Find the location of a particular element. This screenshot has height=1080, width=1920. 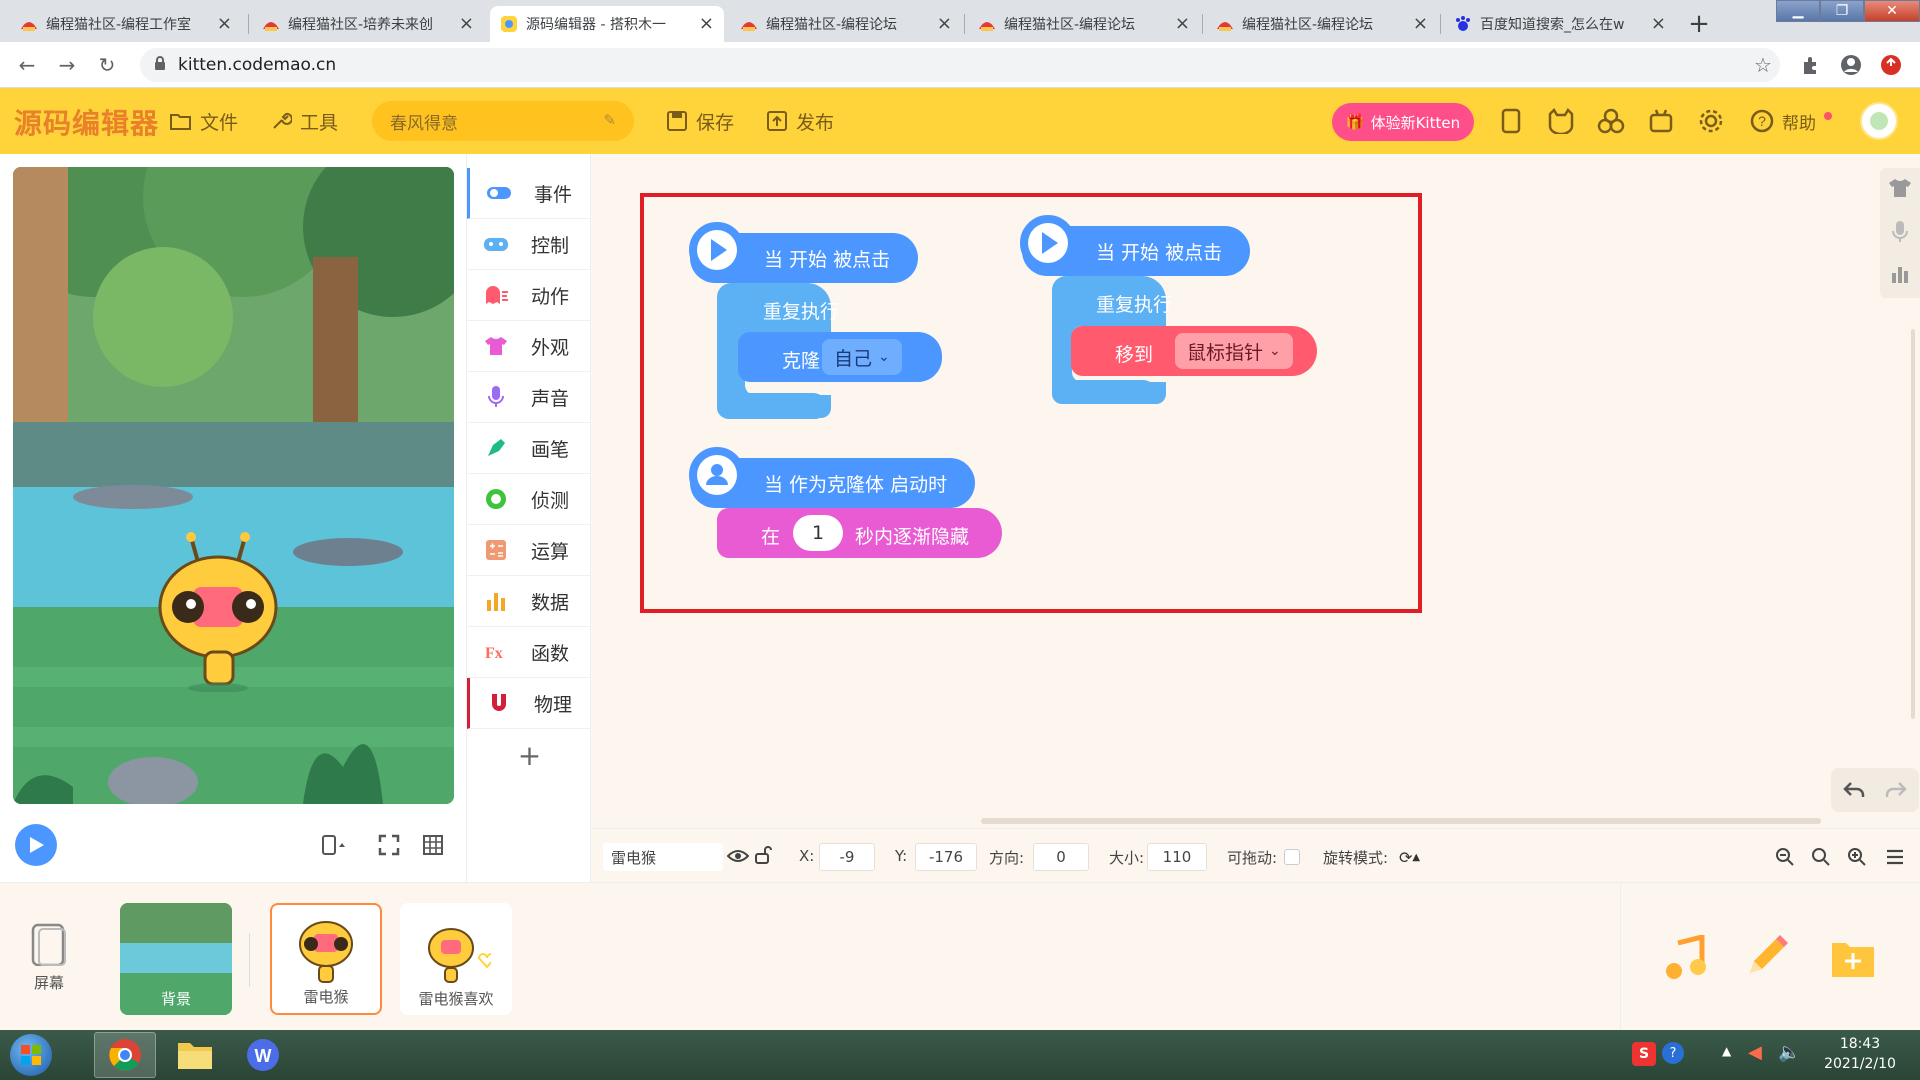

device-select-button is located at coordinates (334, 845).